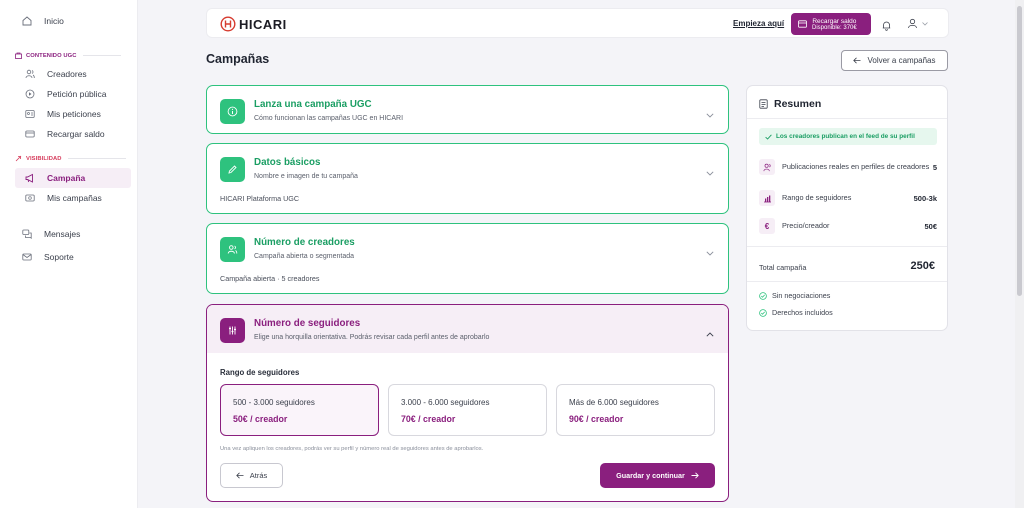 The image size is (1024, 508). Describe the element at coordinates (802, 312) in the screenshot. I see `perk-text: Derechos incluidos` at that location.